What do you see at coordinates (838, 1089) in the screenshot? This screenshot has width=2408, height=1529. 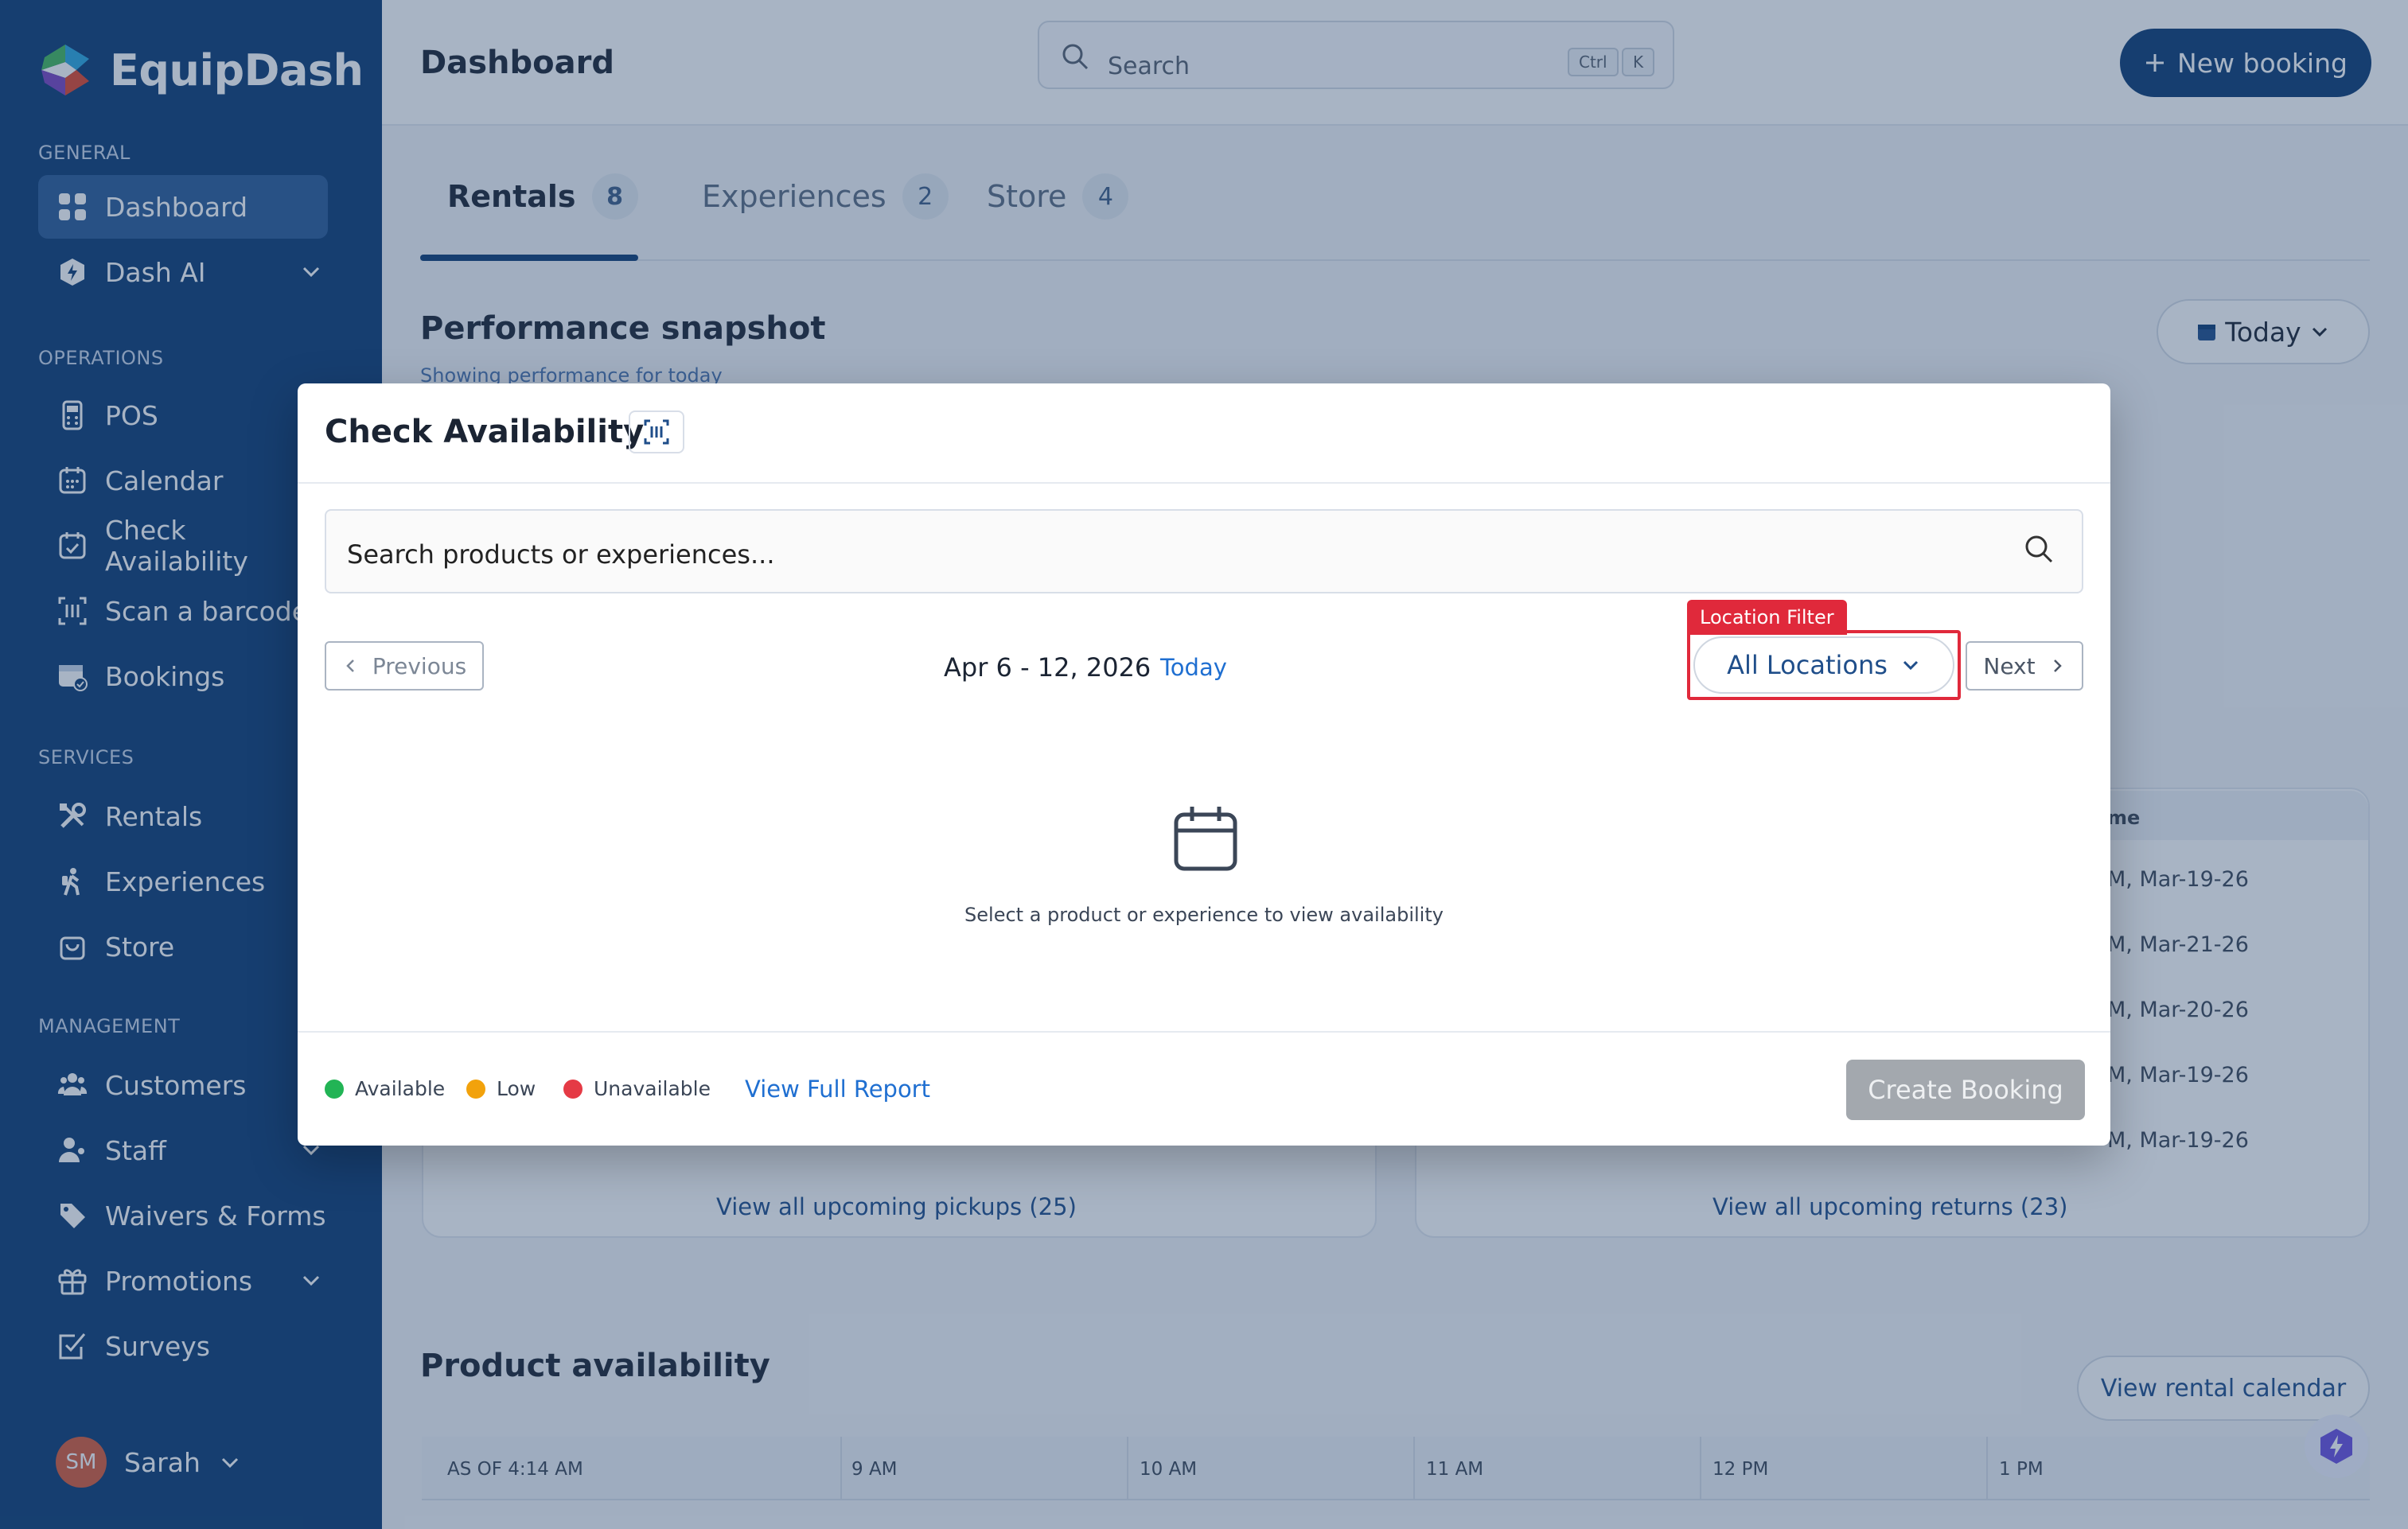 I see `view-full-report-link: View Full Report` at bounding box center [838, 1089].